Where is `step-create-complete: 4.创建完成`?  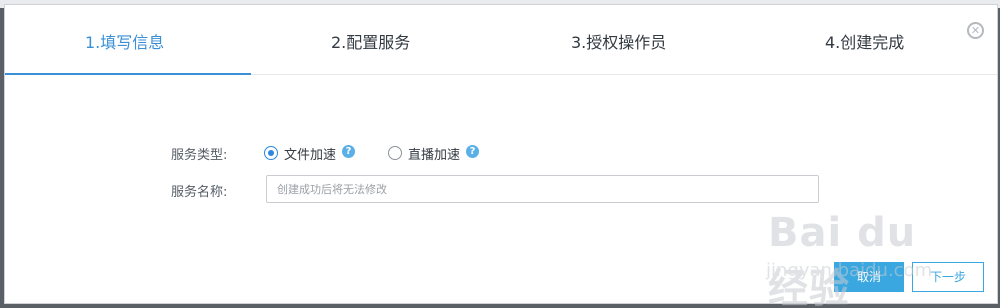 step-create-complete: 4.创建完成 is located at coordinates (864, 41).